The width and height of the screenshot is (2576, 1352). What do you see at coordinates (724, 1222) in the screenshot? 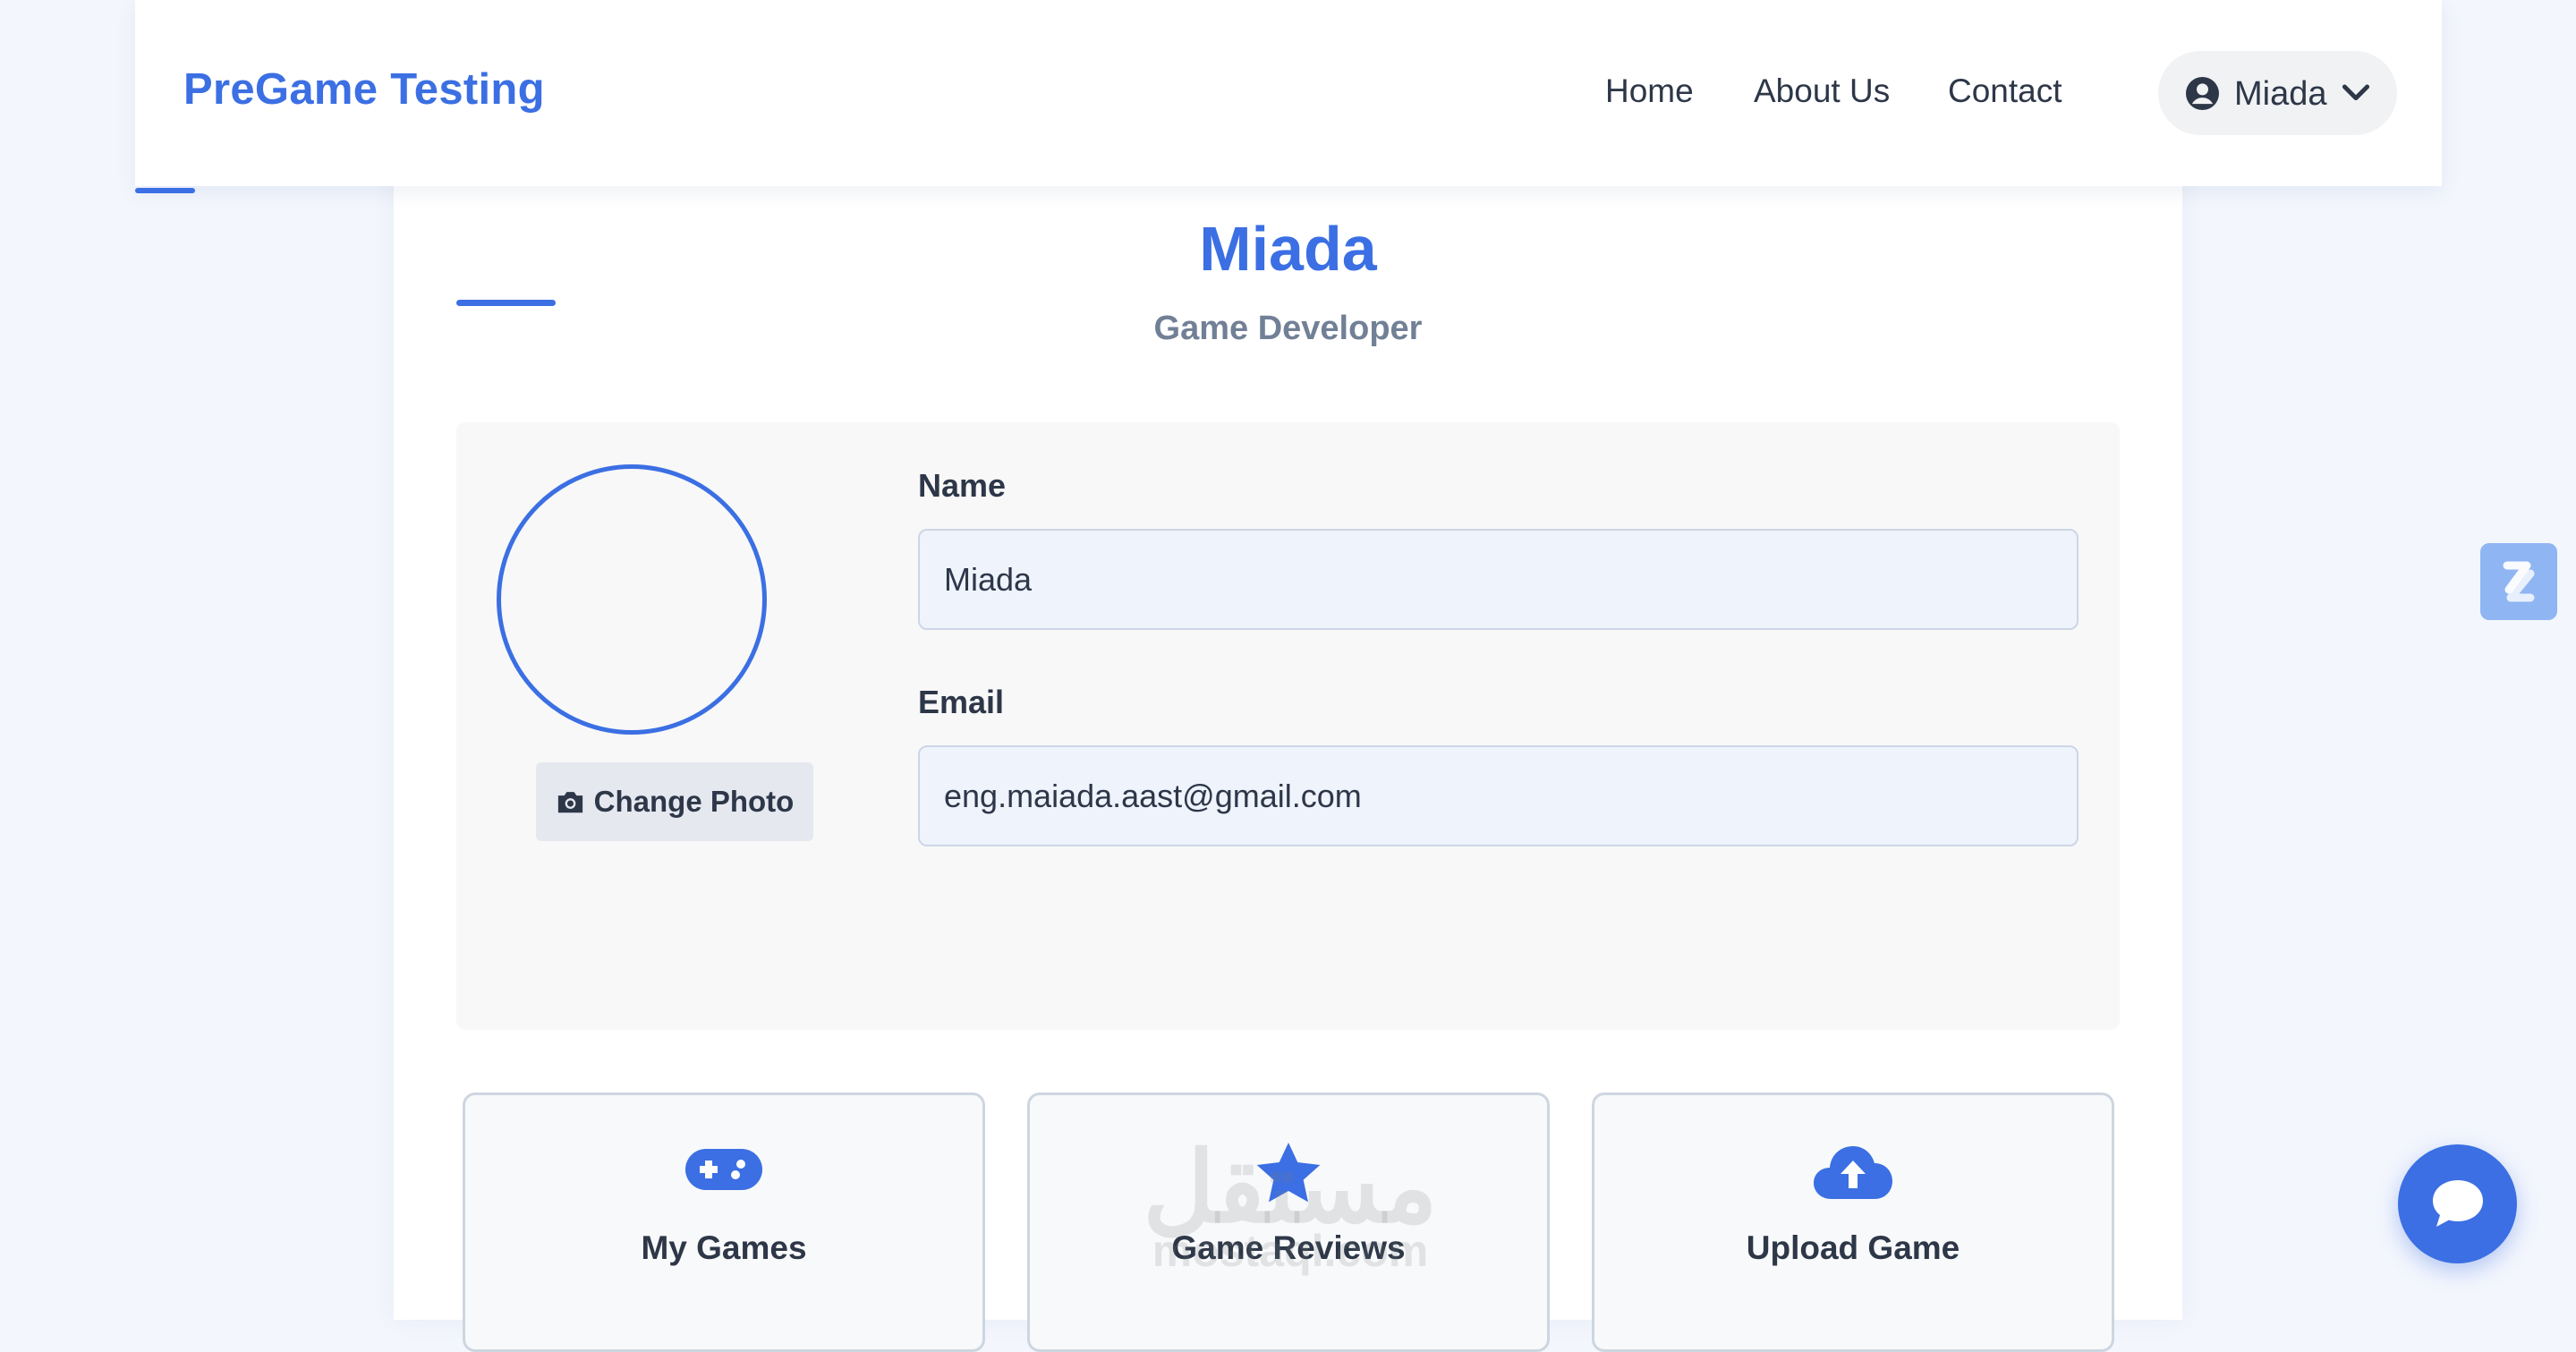
I see `my-games-card: My Games` at bounding box center [724, 1222].